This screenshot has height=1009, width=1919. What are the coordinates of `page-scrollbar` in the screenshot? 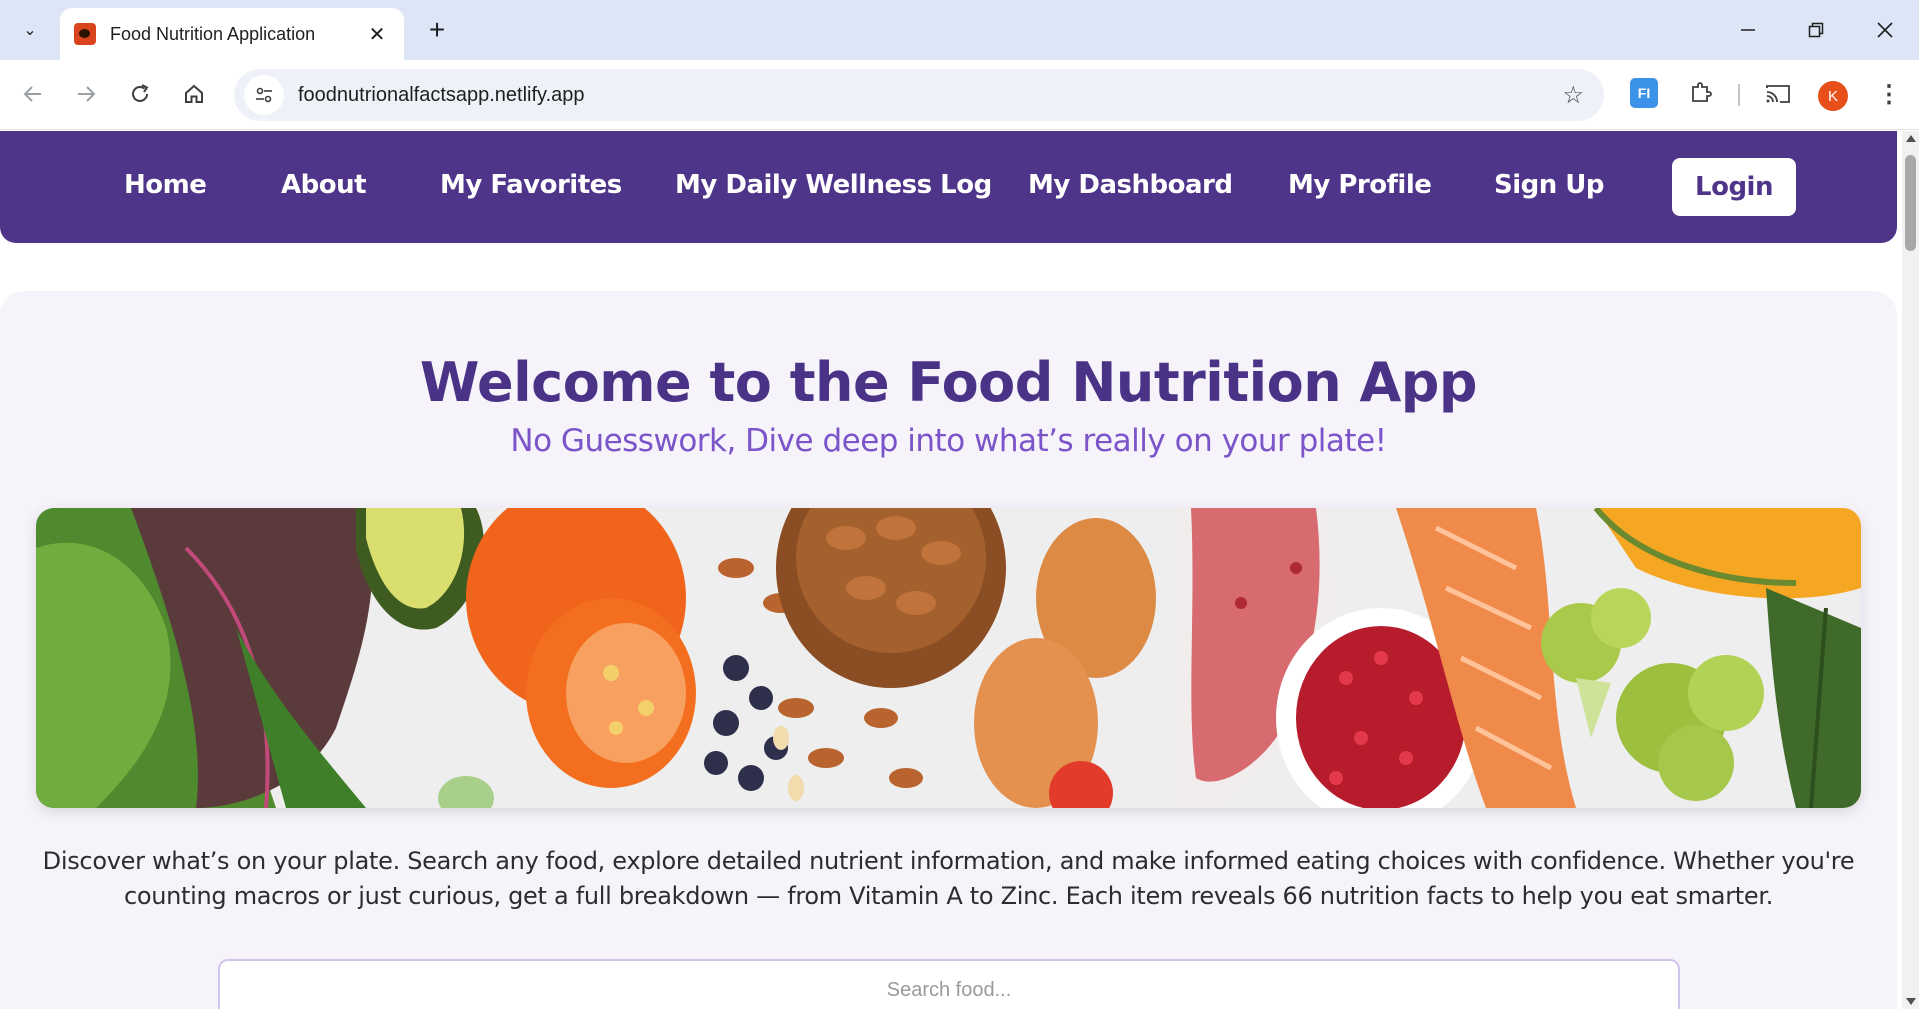 It's located at (1910, 570).